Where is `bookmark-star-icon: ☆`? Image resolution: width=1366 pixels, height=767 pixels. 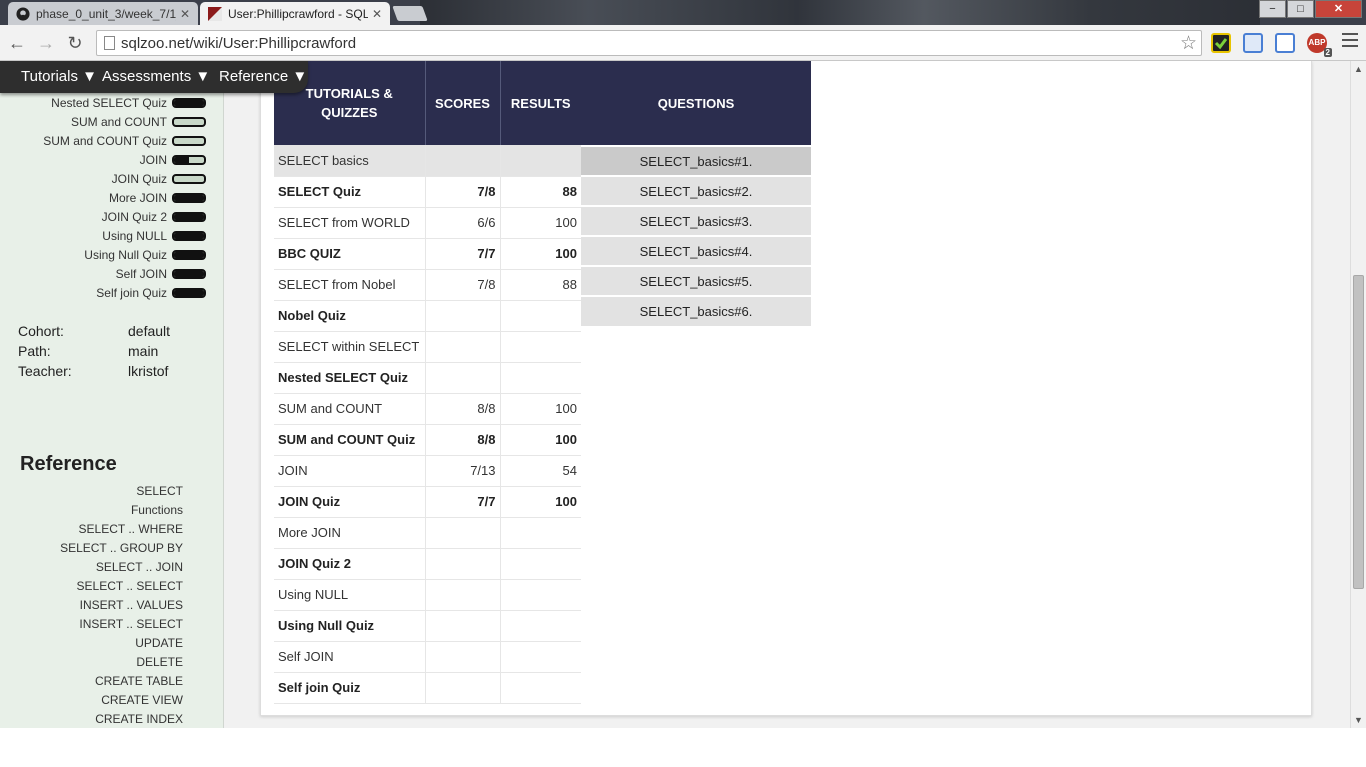
bookmark-star-icon: ☆ is located at coordinates (1188, 43).